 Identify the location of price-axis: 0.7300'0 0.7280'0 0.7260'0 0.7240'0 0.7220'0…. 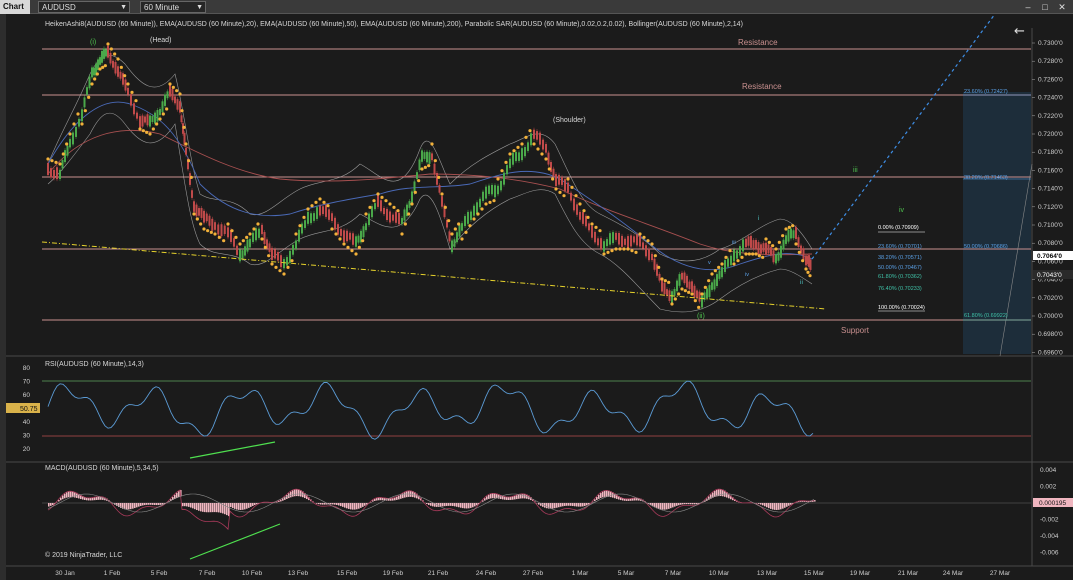
(1047, 198).